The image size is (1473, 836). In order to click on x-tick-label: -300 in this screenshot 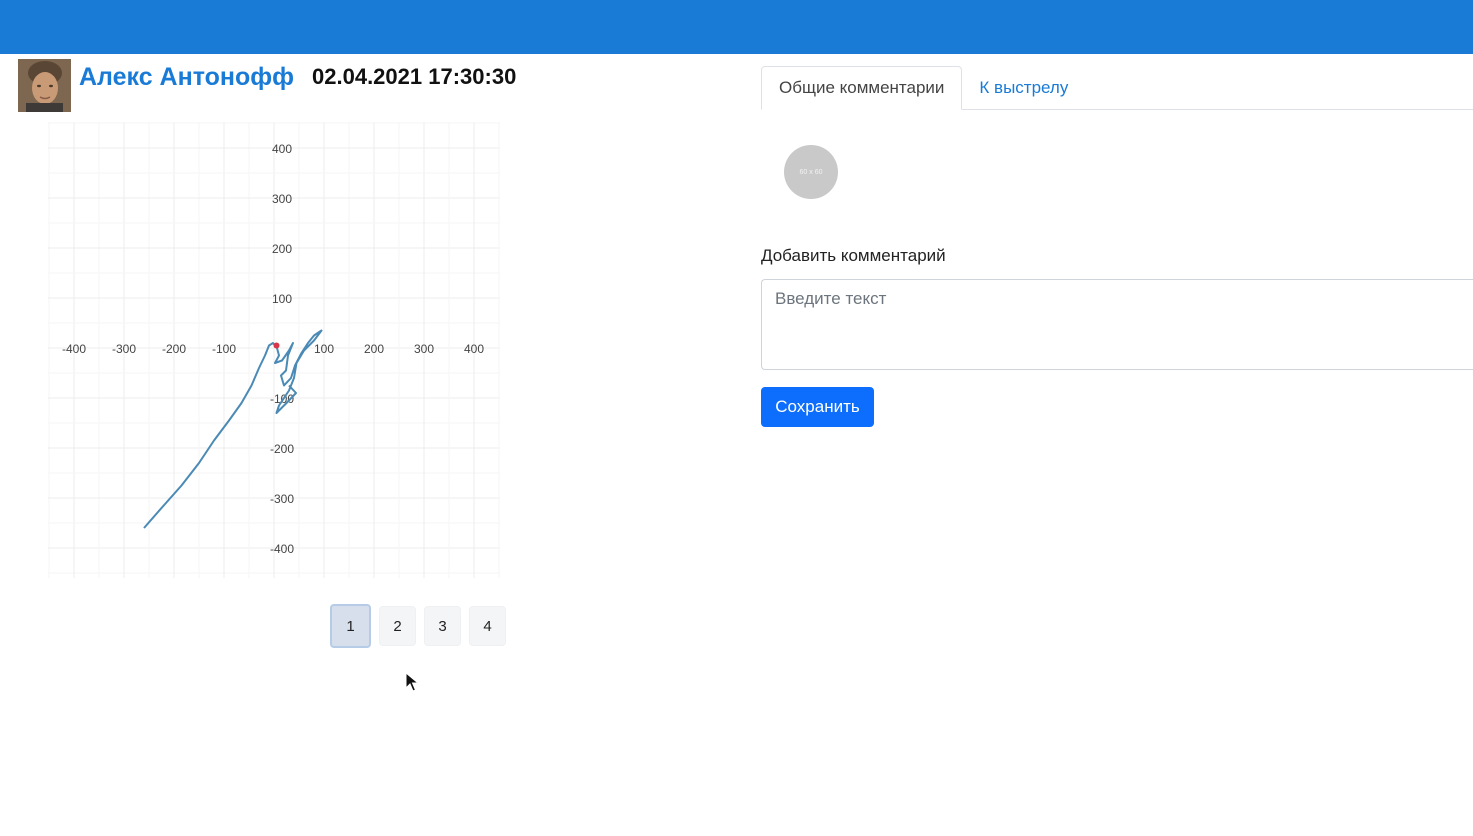, I will do `click(124, 349)`.